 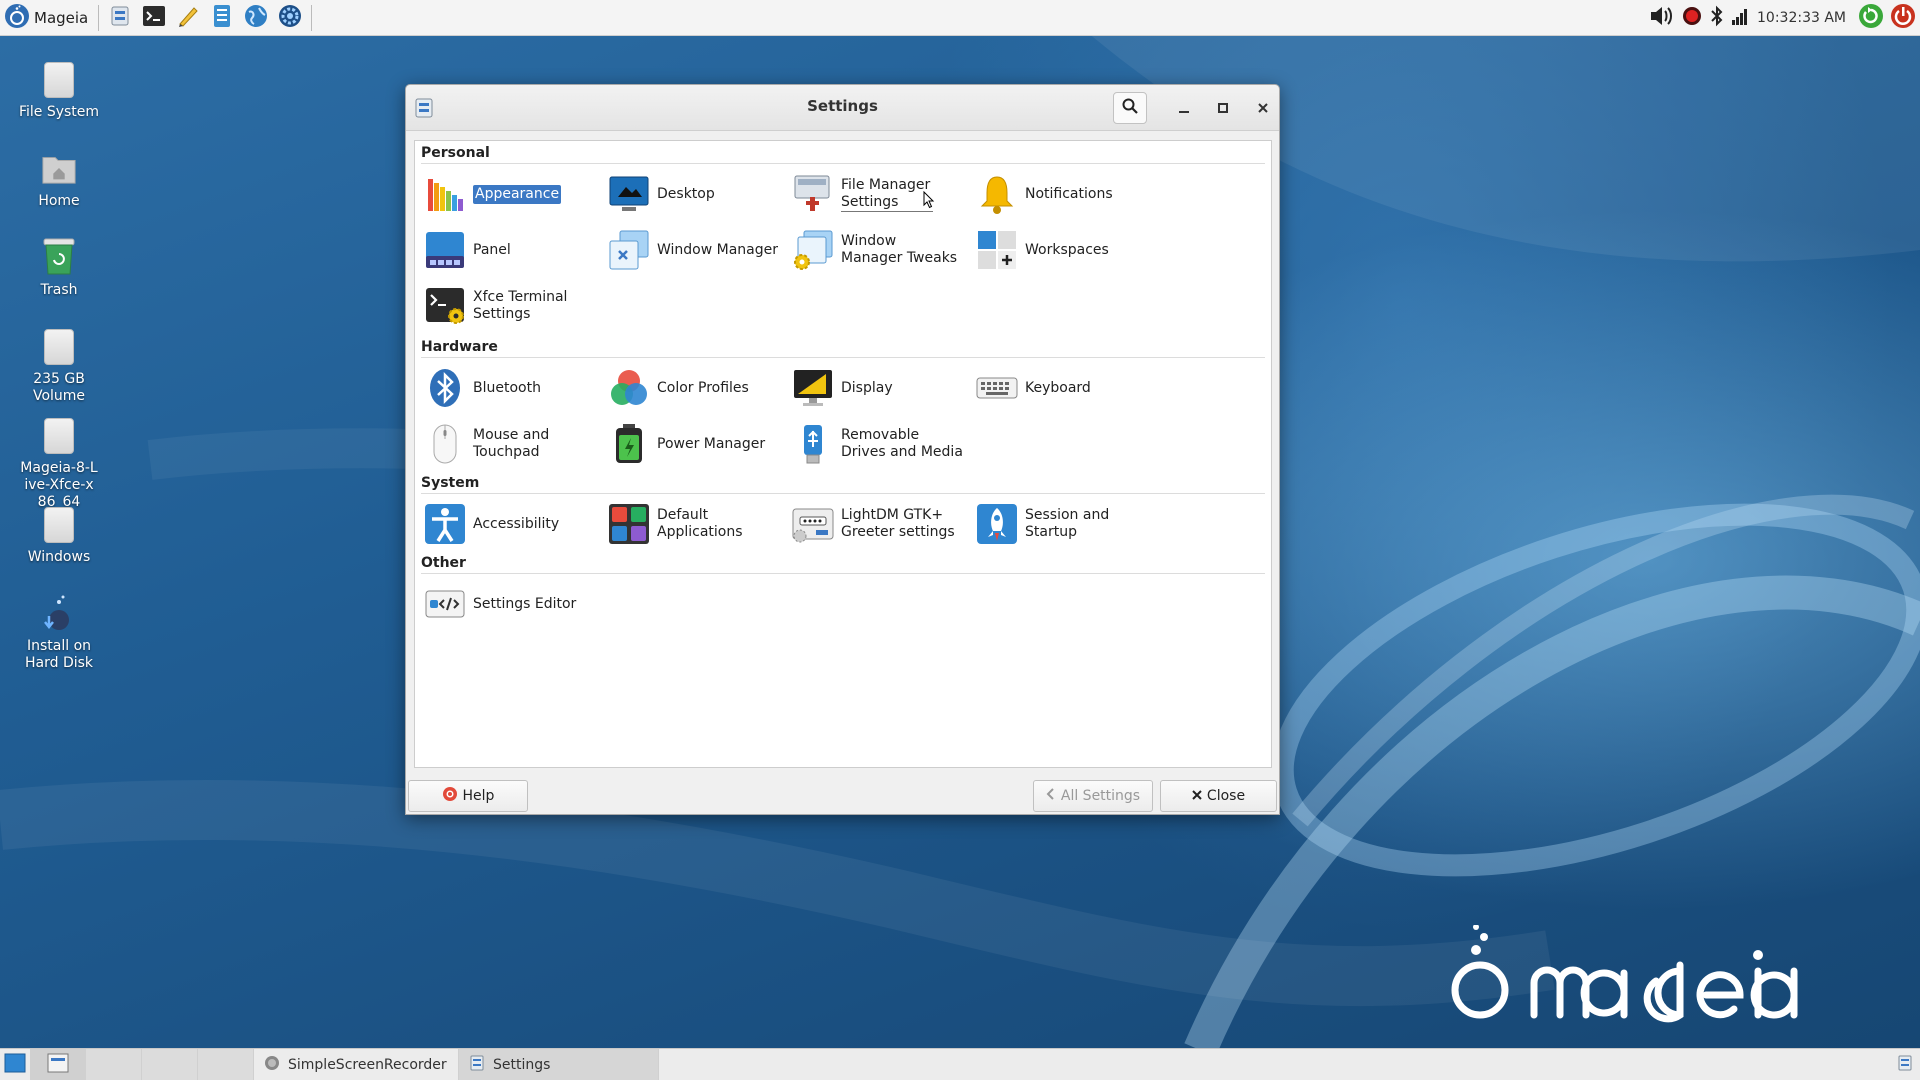 I want to click on terminal-icon, so click(x=154, y=18).